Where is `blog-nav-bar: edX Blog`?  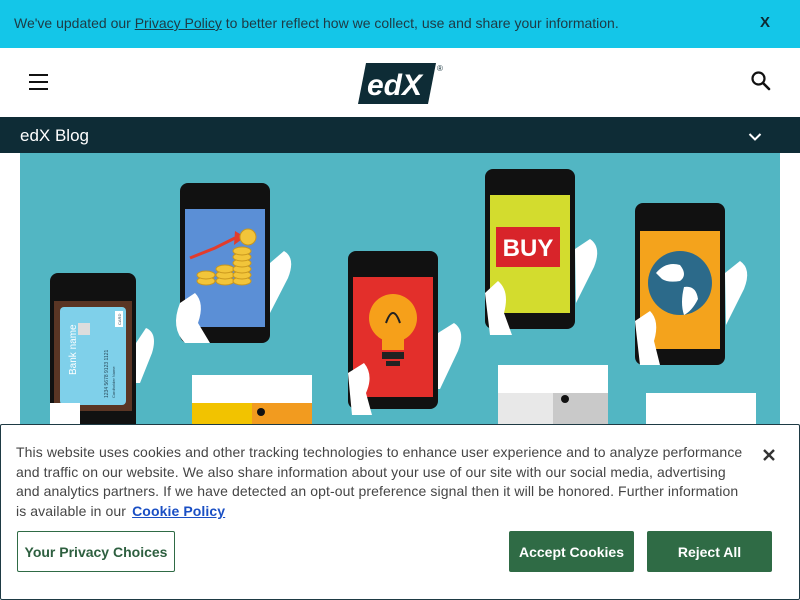 blog-nav-bar: edX Blog is located at coordinates (400, 135).